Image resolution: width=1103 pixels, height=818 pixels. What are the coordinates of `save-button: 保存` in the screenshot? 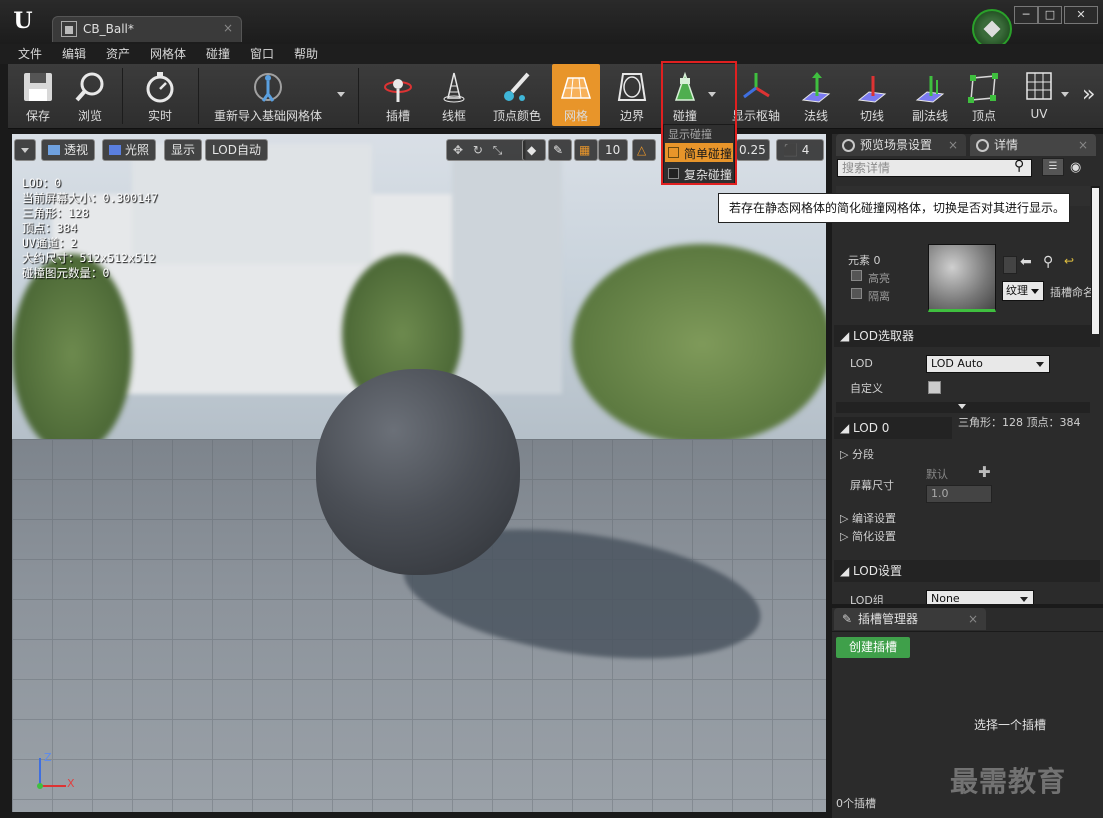 It's located at (38, 95).